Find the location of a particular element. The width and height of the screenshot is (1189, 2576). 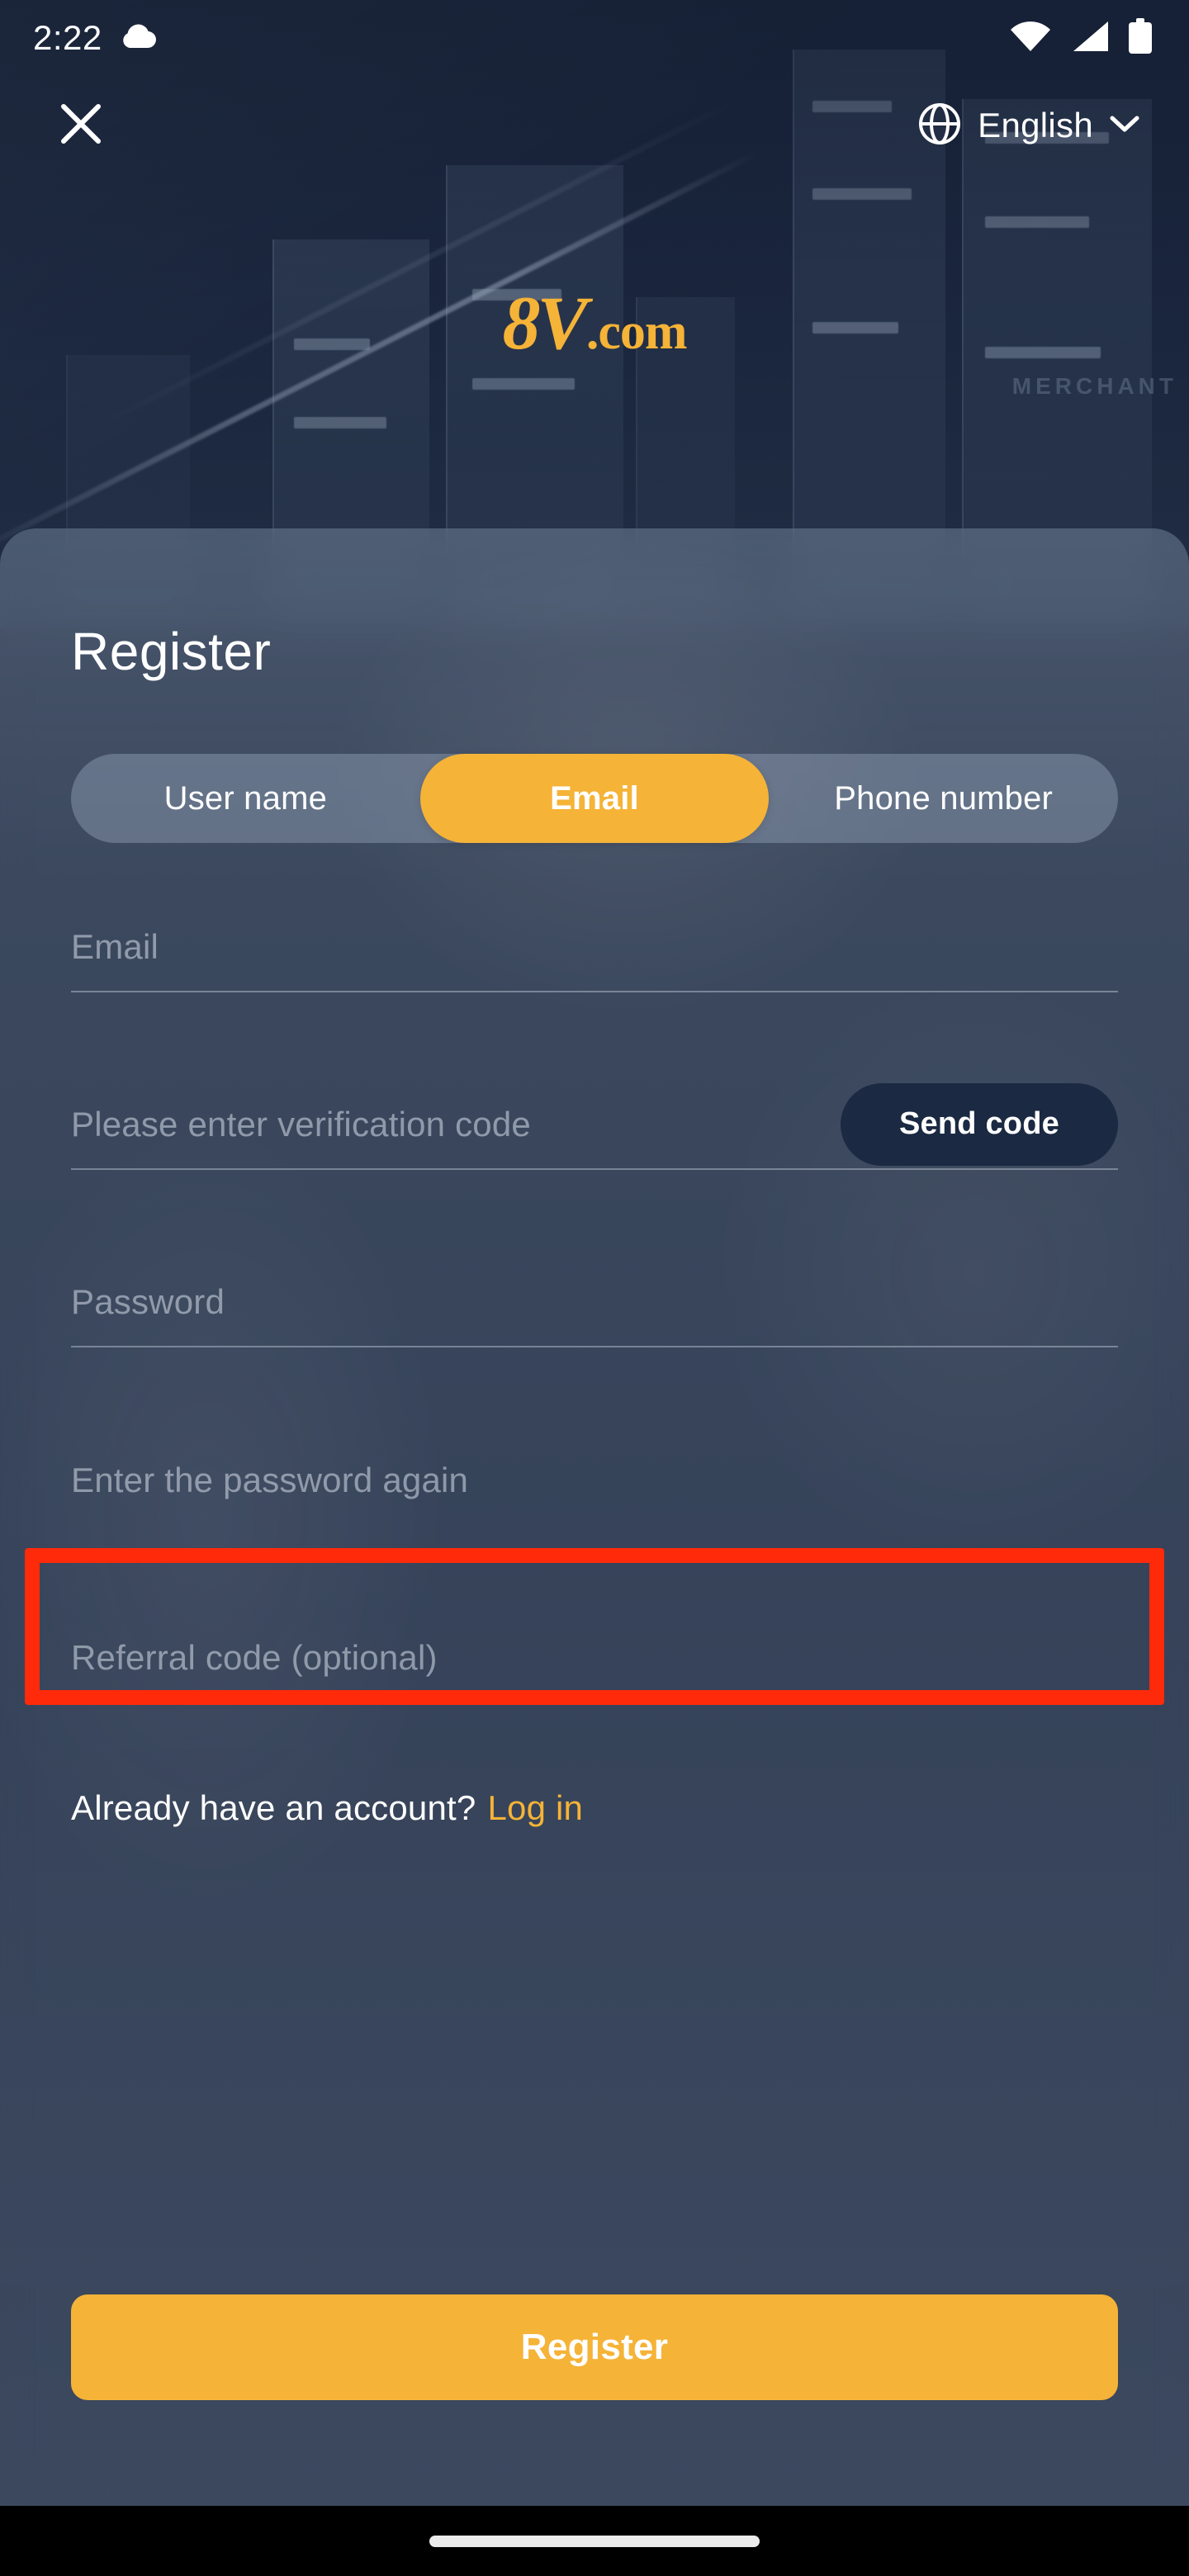

wifi-icon is located at coordinates (1030, 38).